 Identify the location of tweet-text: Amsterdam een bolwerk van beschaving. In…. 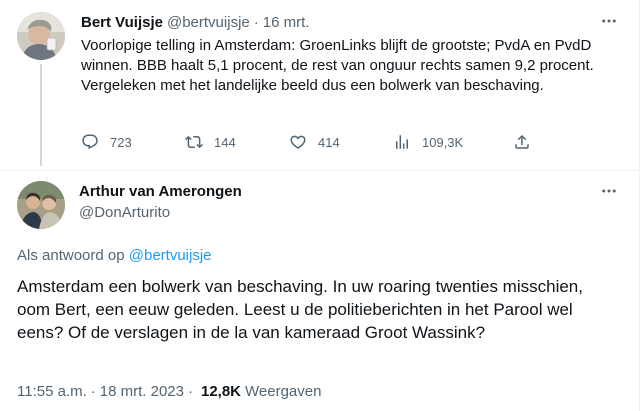
(300, 309).